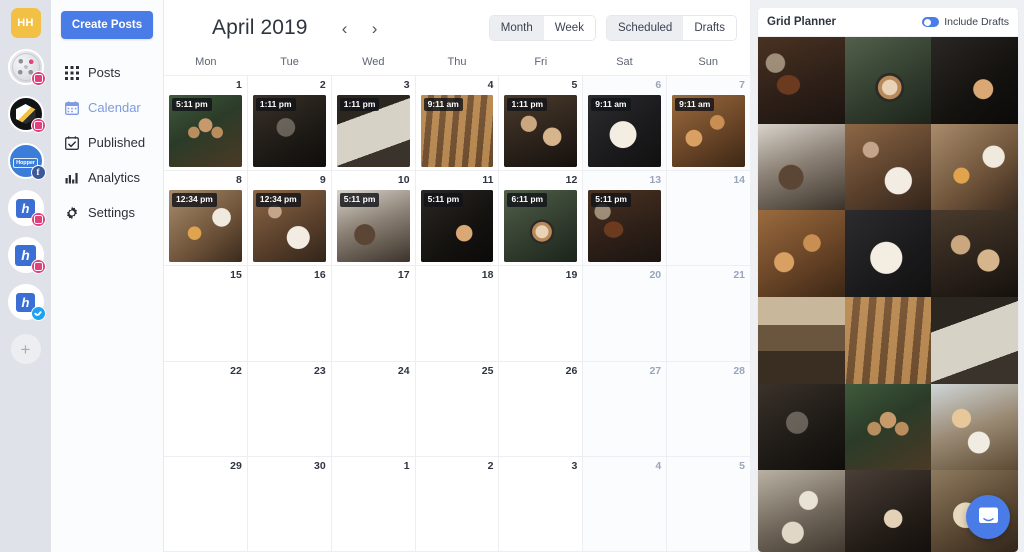 This screenshot has width=1024, height=552. Describe the element at coordinates (965, 22) in the screenshot. I see `include-drafts-control: Include Drafts` at that location.